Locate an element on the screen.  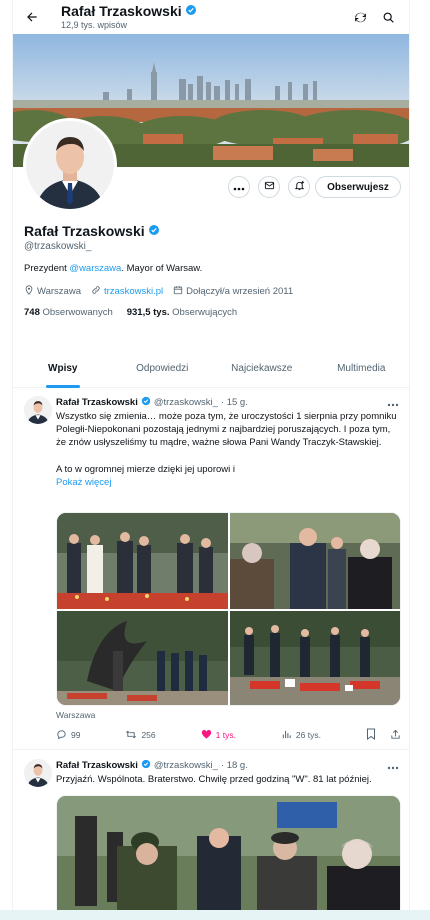
bio-mention-link: @warszawa is located at coordinates (95, 268).